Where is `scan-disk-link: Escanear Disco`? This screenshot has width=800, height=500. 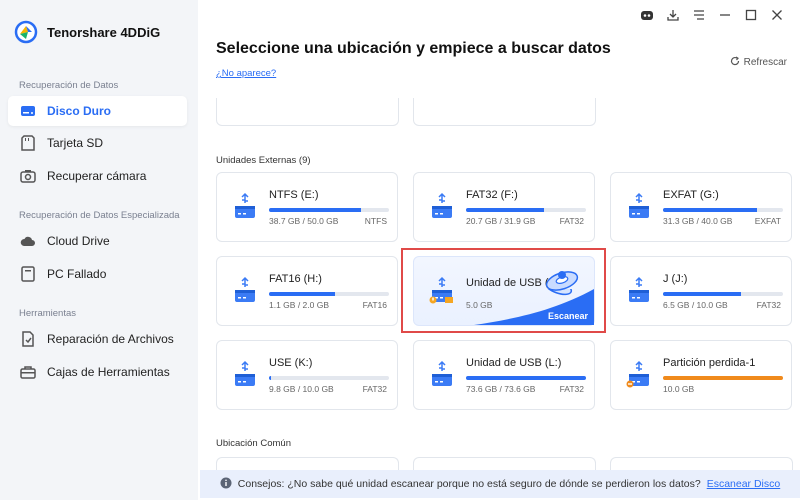
scan-disk-link: Escanear Disco is located at coordinates (744, 484).